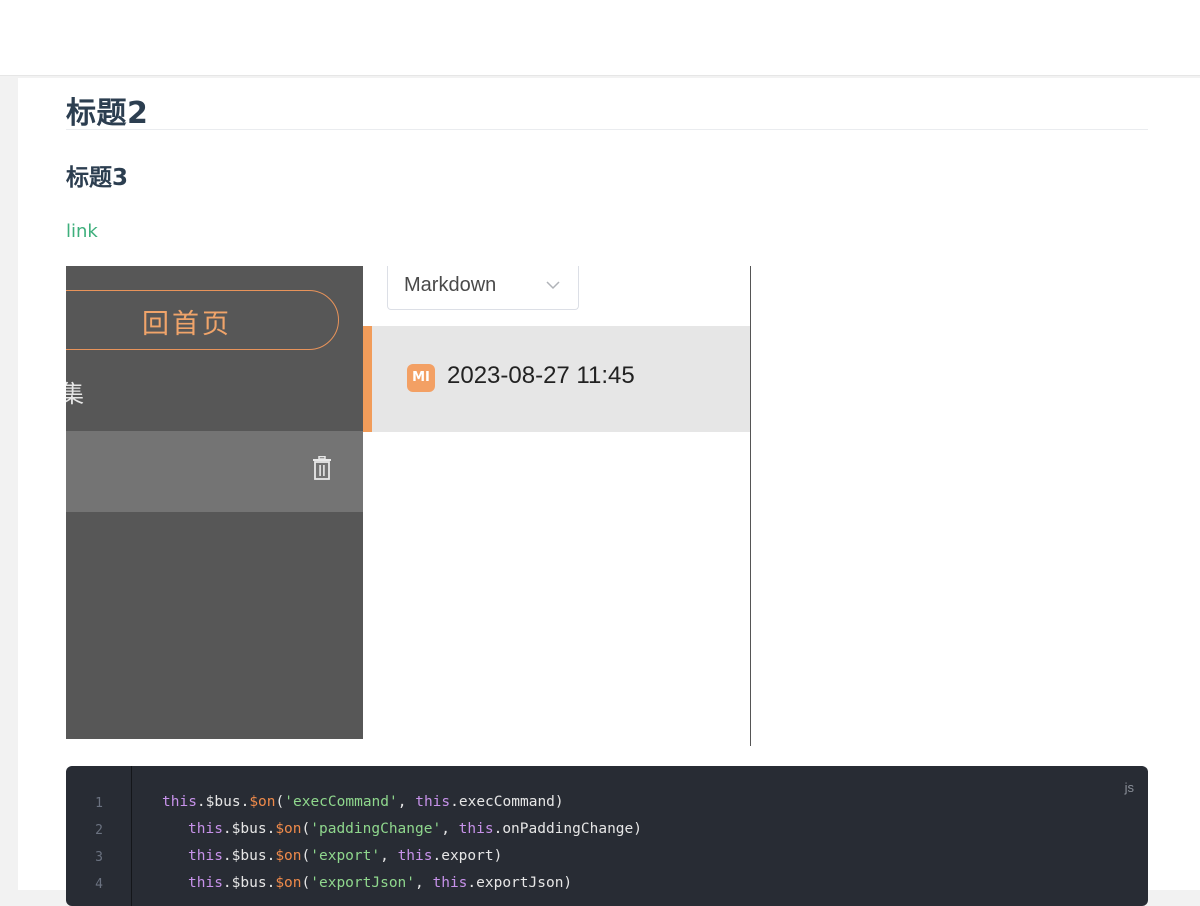  What do you see at coordinates (341, 802) in the screenshot?
I see `code-token: 'execCommand'` at bounding box center [341, 802].